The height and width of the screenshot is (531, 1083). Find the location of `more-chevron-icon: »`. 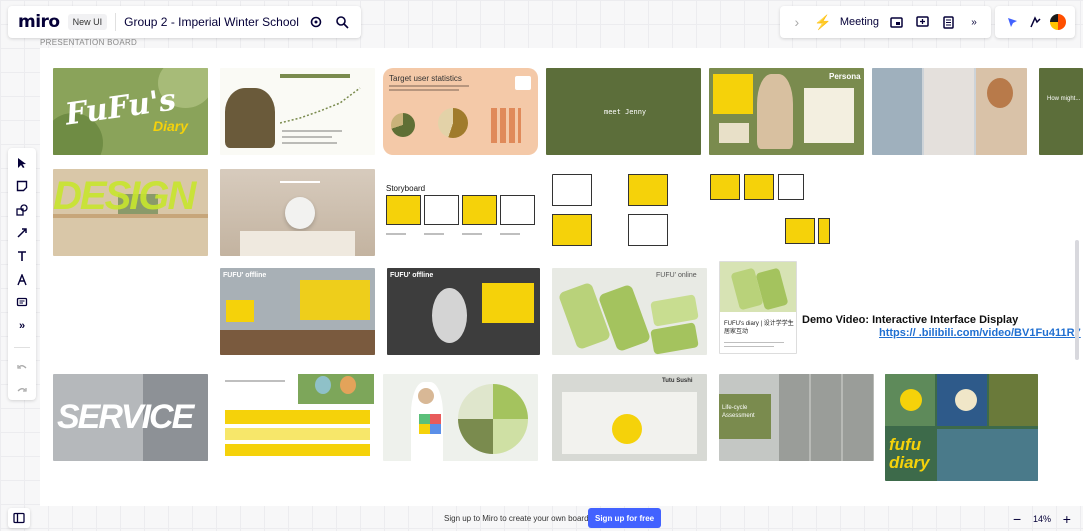

more-chevron-icon: » is located at coordinates (974, 22).